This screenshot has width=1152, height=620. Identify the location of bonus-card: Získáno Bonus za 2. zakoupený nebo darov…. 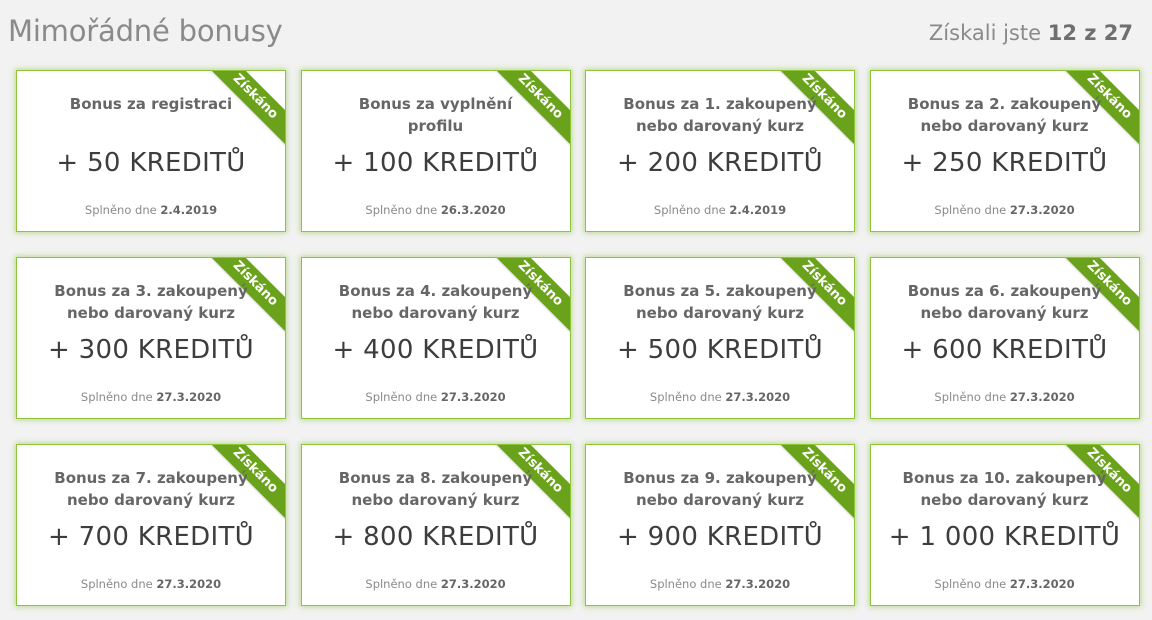
(1004, 151).